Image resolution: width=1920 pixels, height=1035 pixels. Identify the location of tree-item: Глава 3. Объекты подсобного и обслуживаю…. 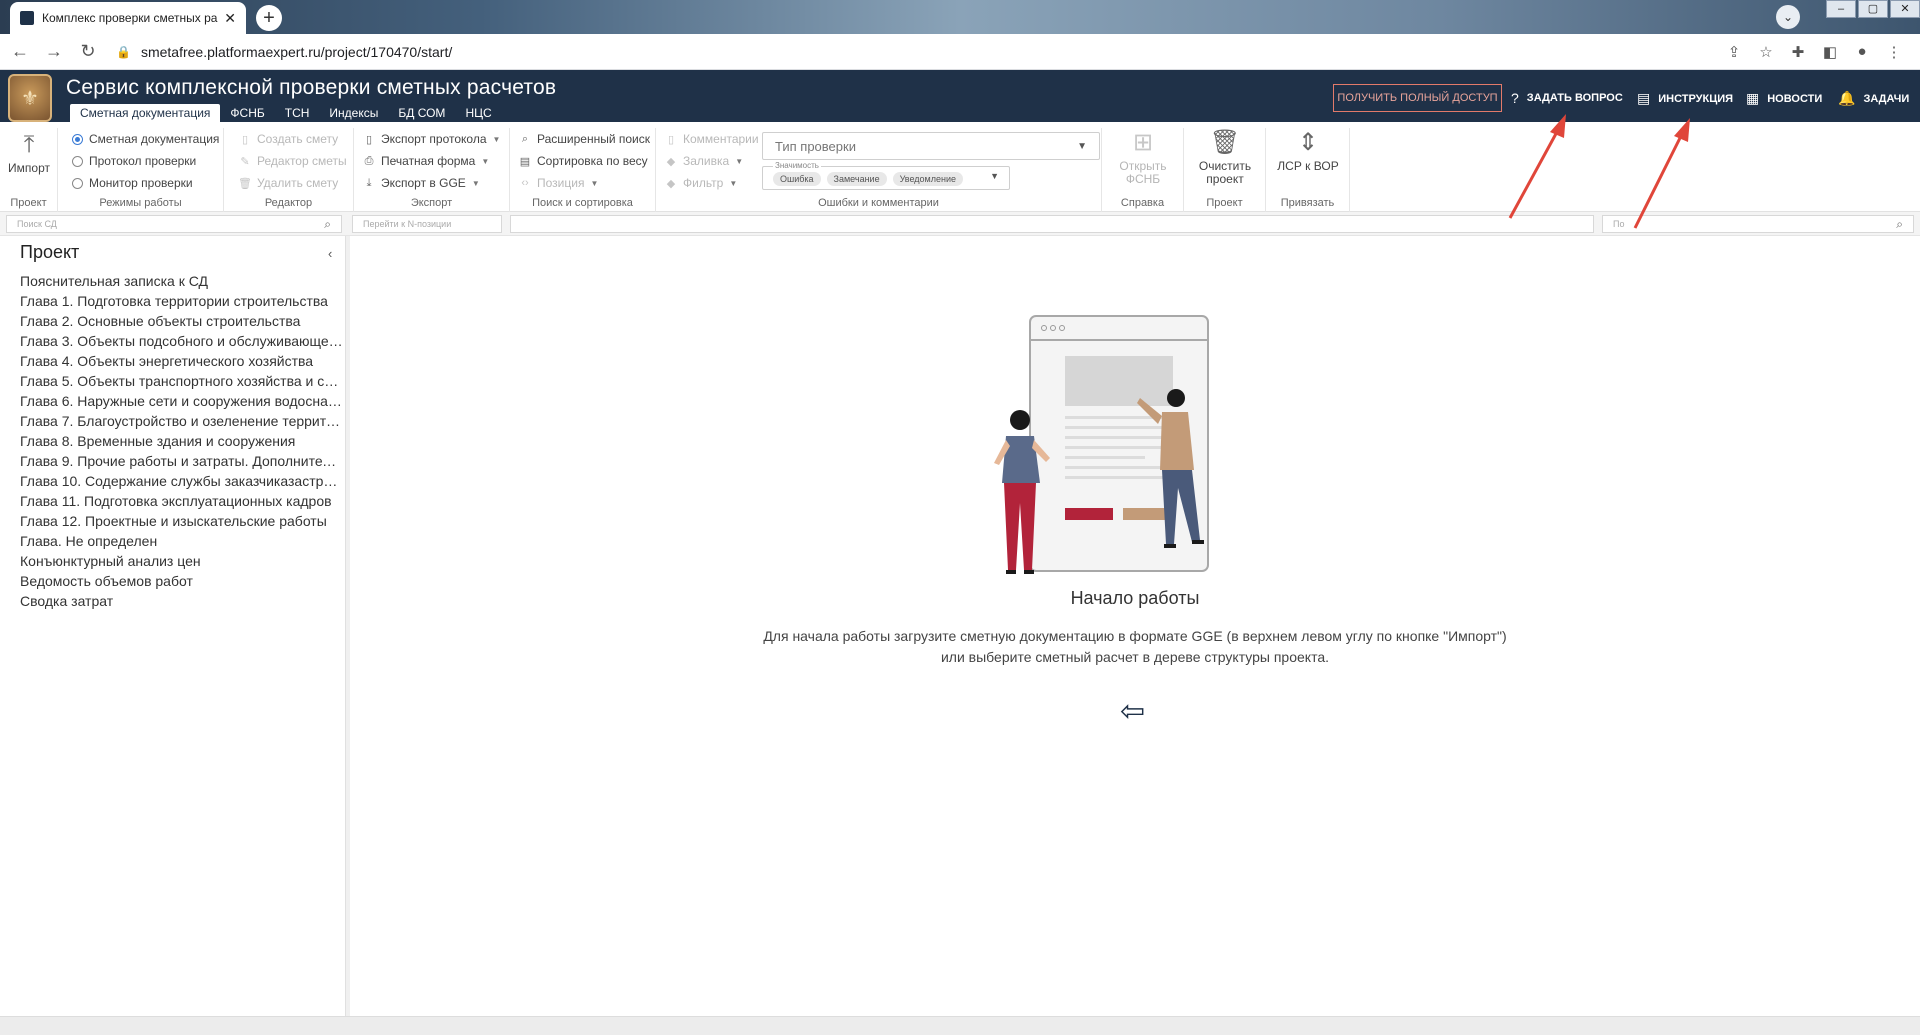
(182, 341).